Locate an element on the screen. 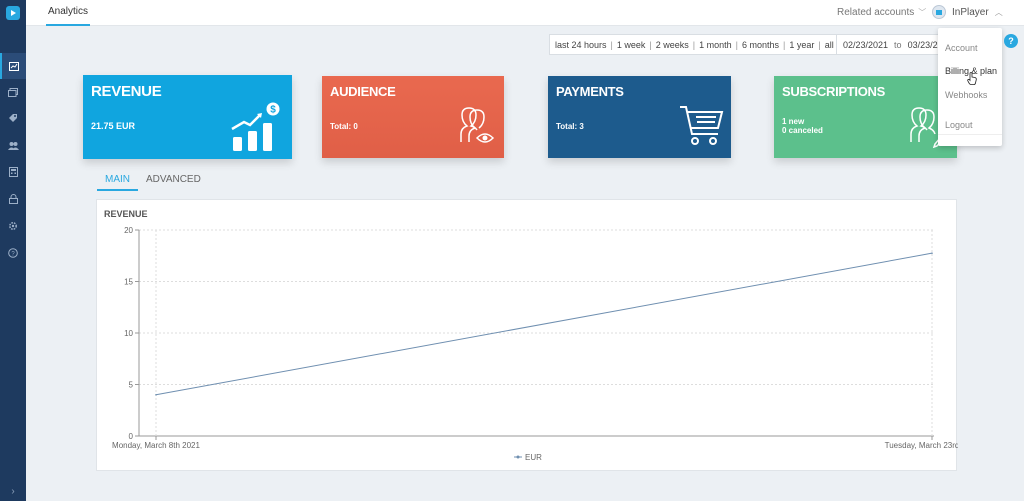  range-all: all is located at coordinates (829, 45).